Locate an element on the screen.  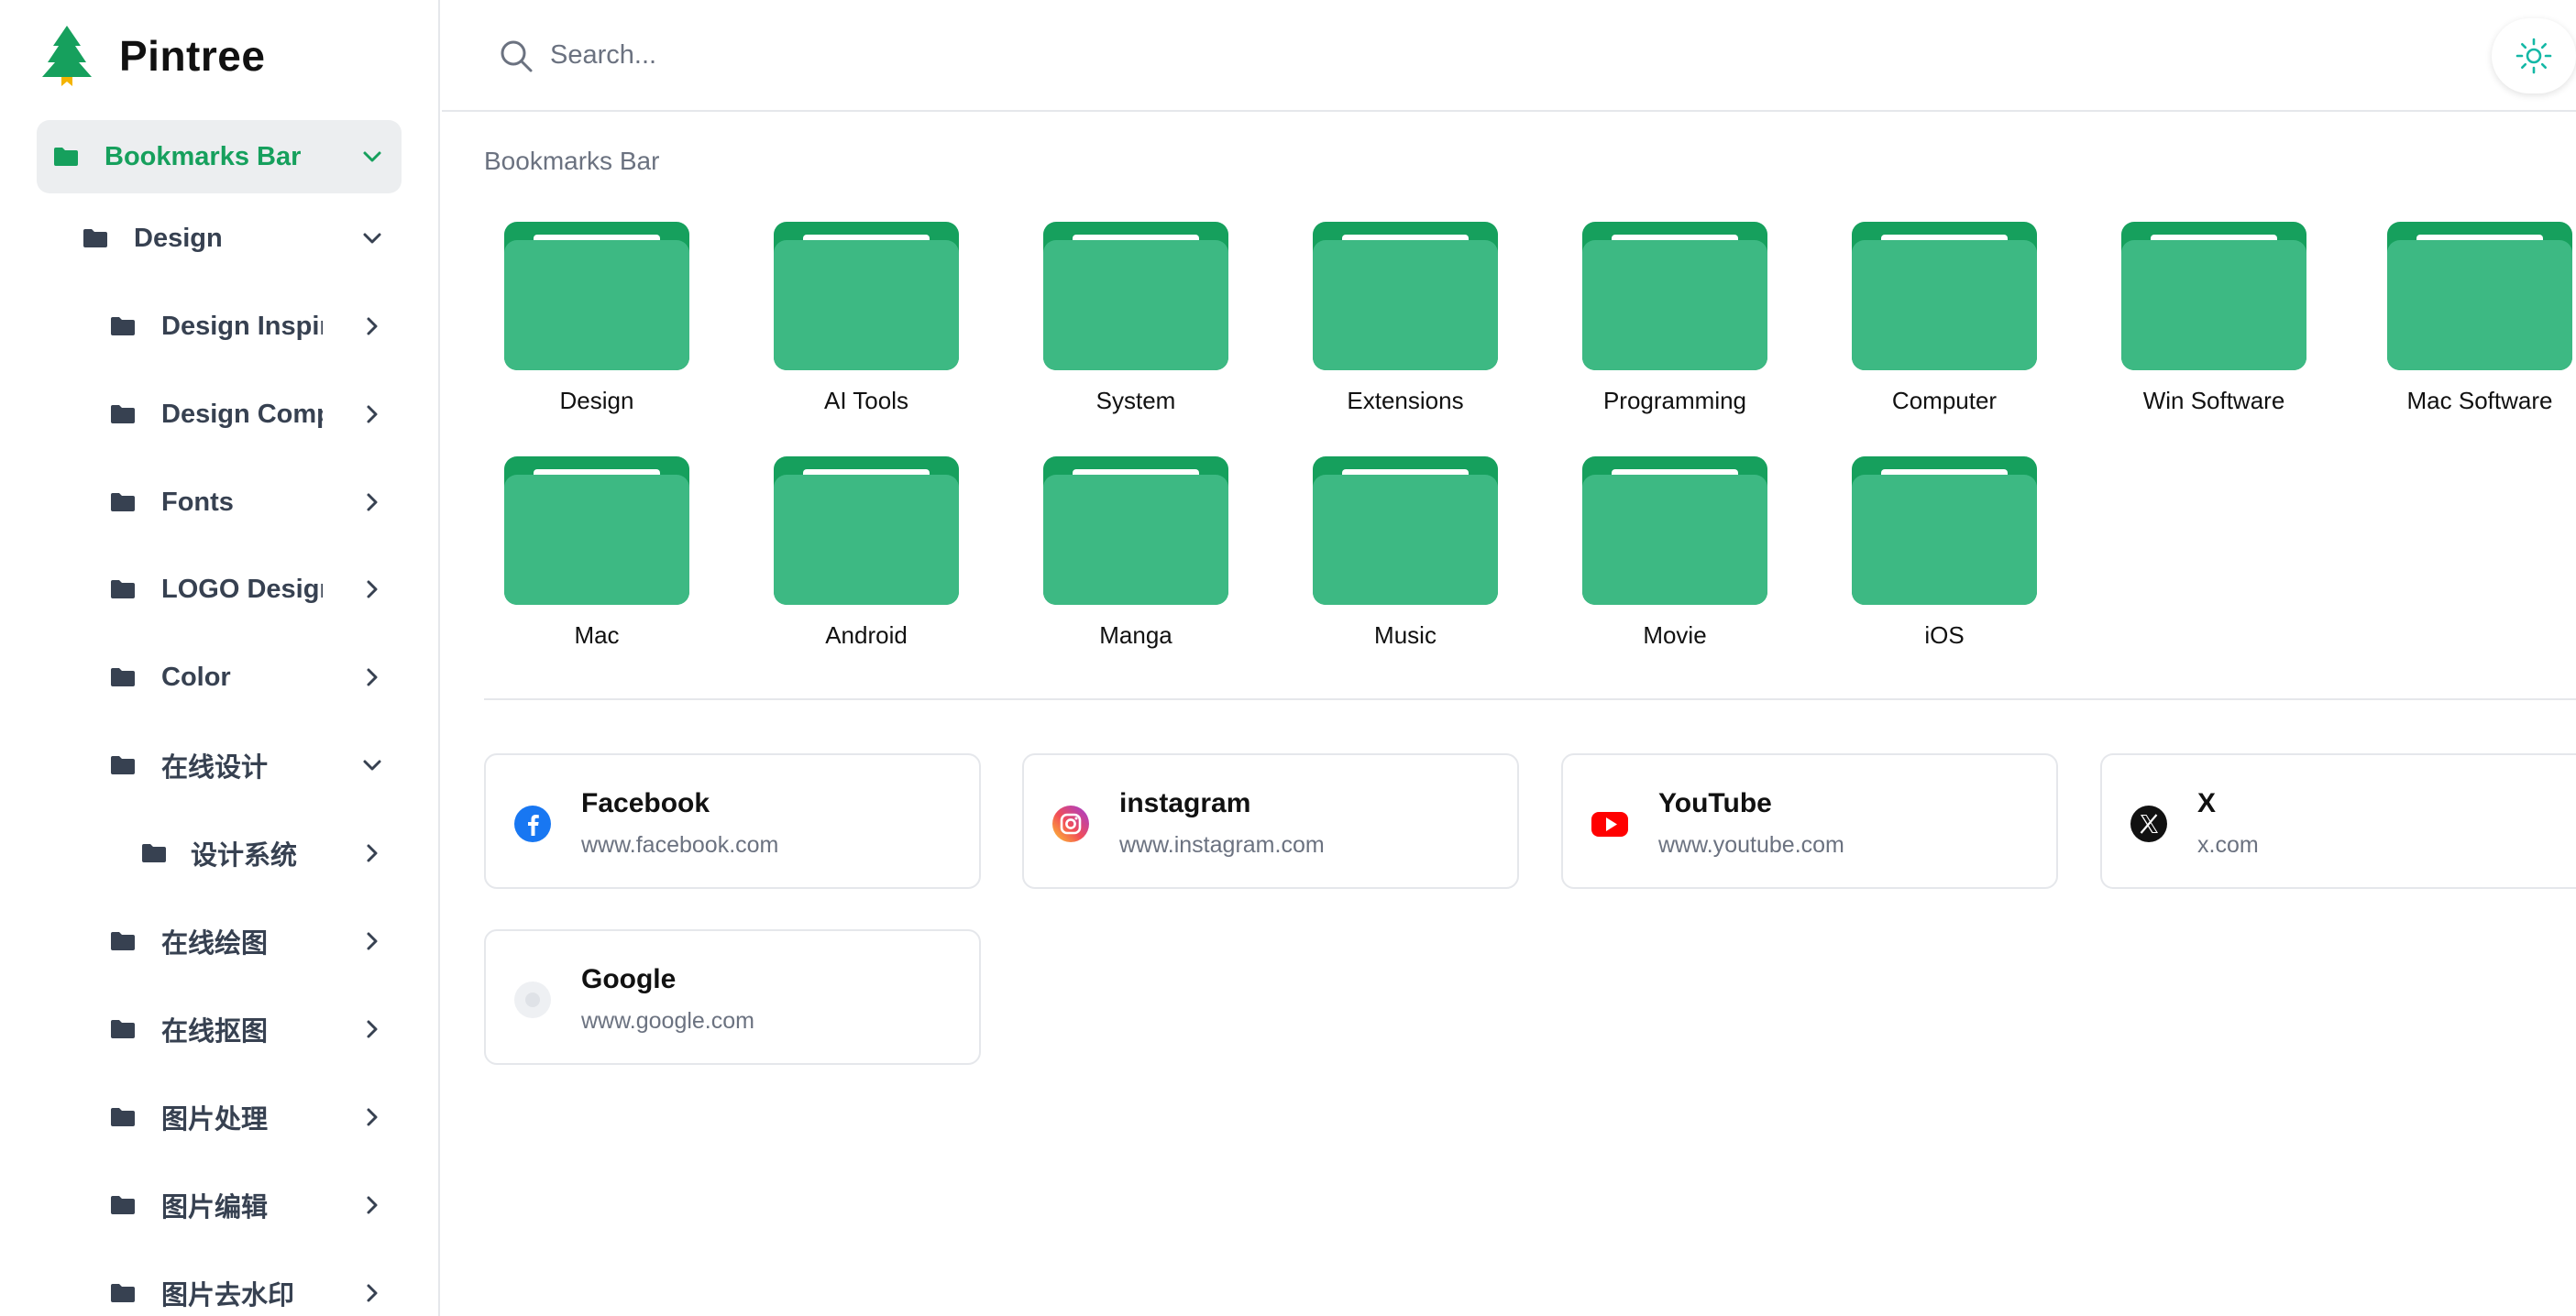
google-icon is located at coordinates (532, 1000).